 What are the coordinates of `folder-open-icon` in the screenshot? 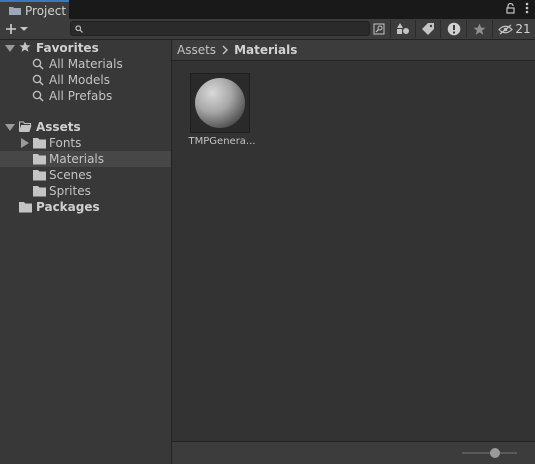 It's located at (25, 126).